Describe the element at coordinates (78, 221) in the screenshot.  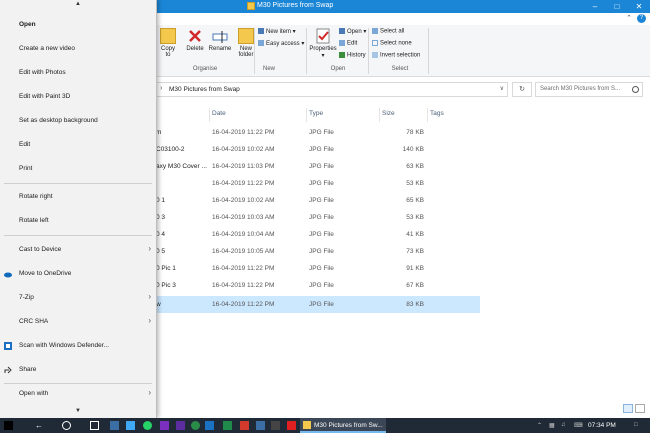
I see `menu-item-rotate-left: Rotate left` at that location.